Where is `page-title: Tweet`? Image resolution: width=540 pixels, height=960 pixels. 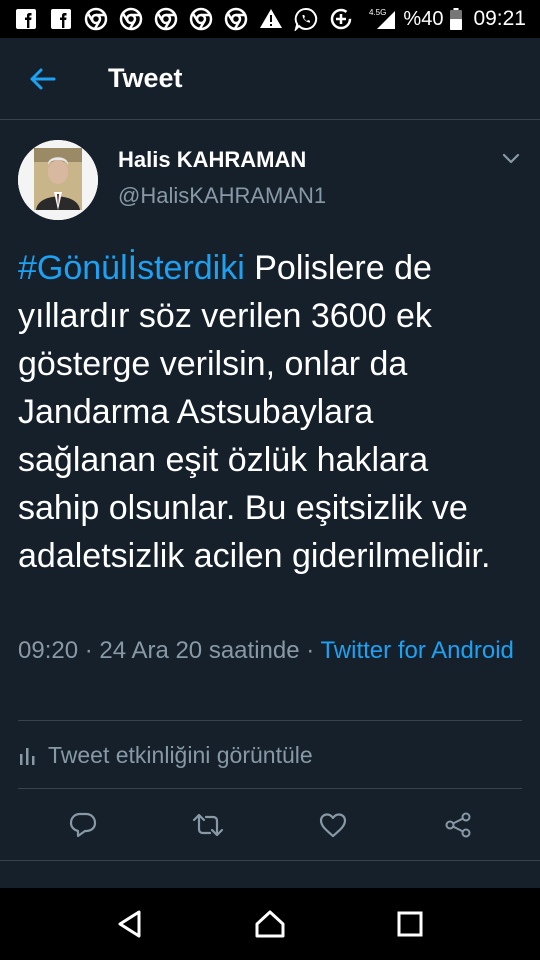
page-title: Tweet is located at coordinates (145, 78).